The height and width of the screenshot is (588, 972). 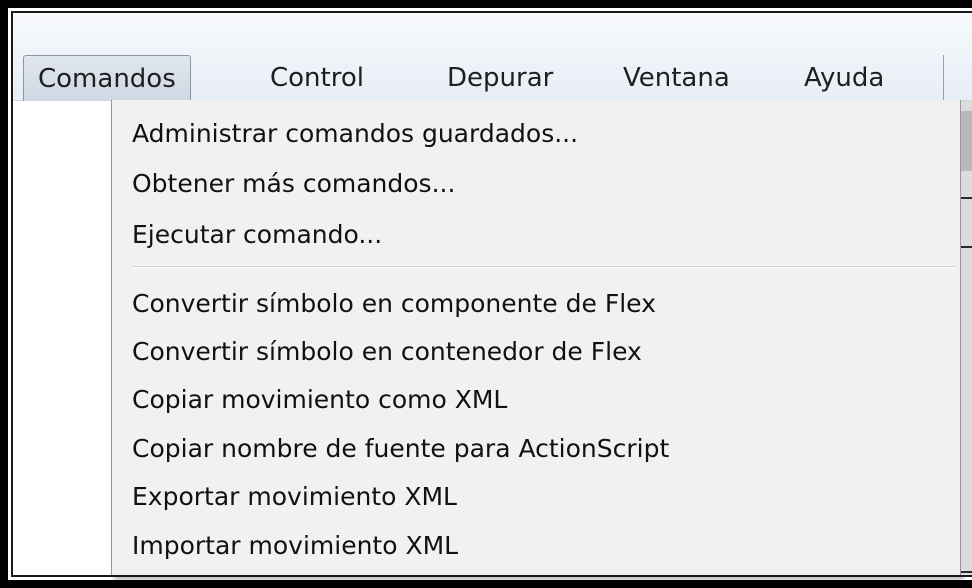 I want to click on background-scrollbar, so click(x=966, y=339).